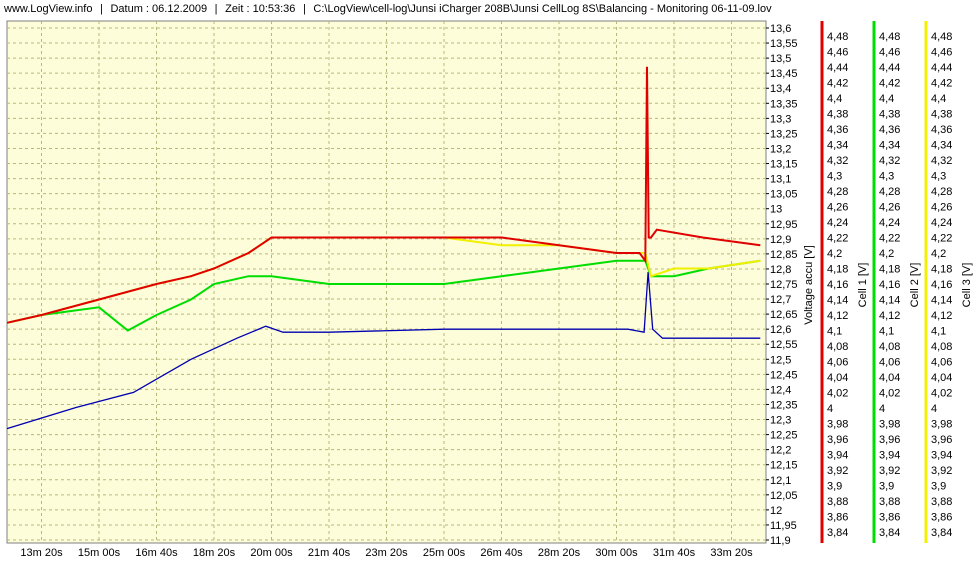 The height and width of the screenshot is (566, 976). What do you see at coordinates (837, 533) in the screenshot?
I see `cell1-tick-label: 3,84` at bounding box center [837, 533].